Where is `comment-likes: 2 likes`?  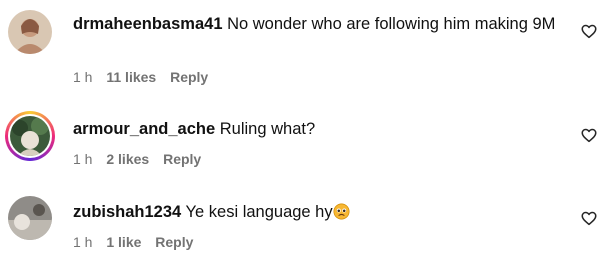 comment-likes: 2 likes is located at coordinates (127, 159).